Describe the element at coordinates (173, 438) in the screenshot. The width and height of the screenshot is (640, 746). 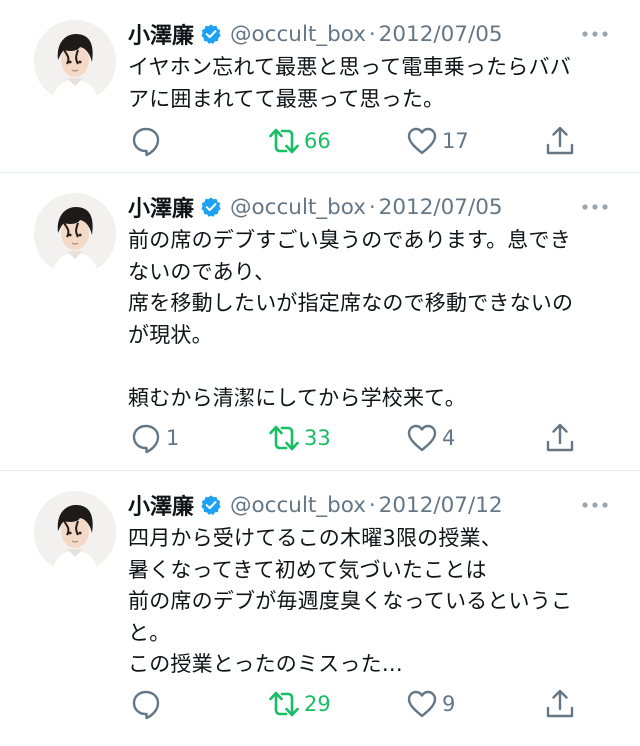
I see `reply-count: 1` at that location.